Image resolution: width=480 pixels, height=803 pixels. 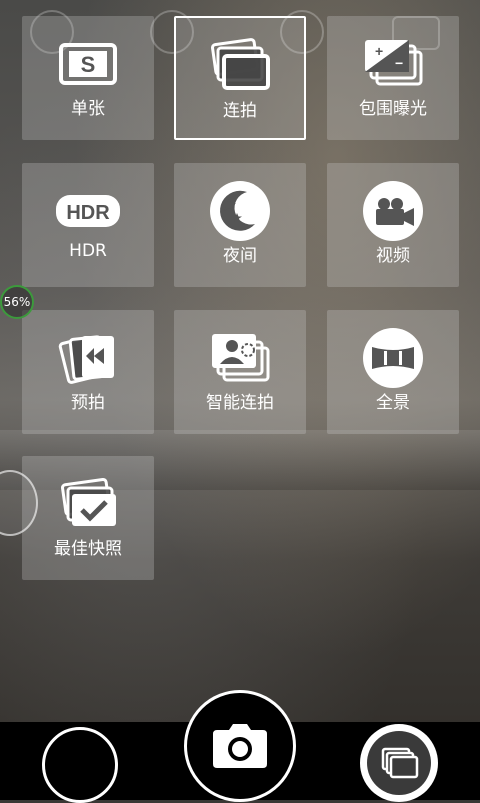 What do you see at coordinates (393, 256) in the screenshot?
I see `mode-label: 视频` at bounding box center [393, 256].